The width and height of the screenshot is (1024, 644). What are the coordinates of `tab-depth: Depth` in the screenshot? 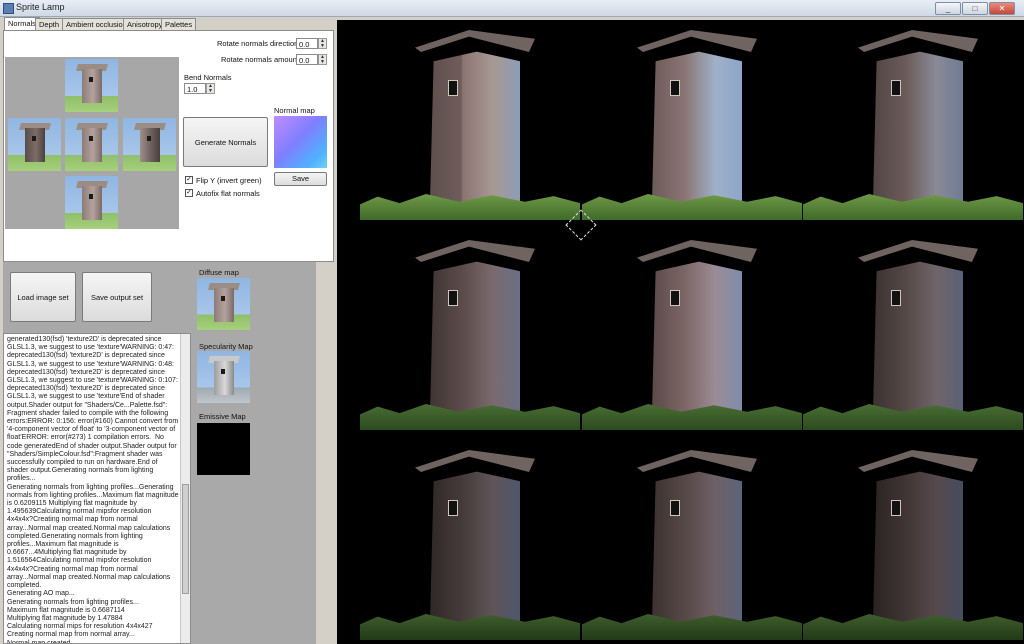 It's located at (49, 24).